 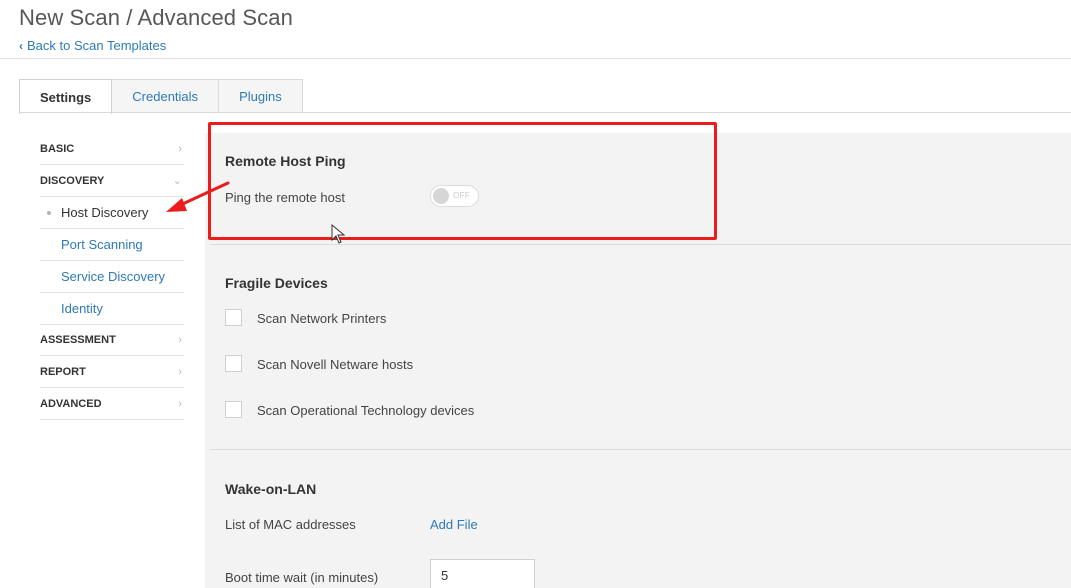 I want to click on boot-time-wait-input, so click(x=482, y=573).